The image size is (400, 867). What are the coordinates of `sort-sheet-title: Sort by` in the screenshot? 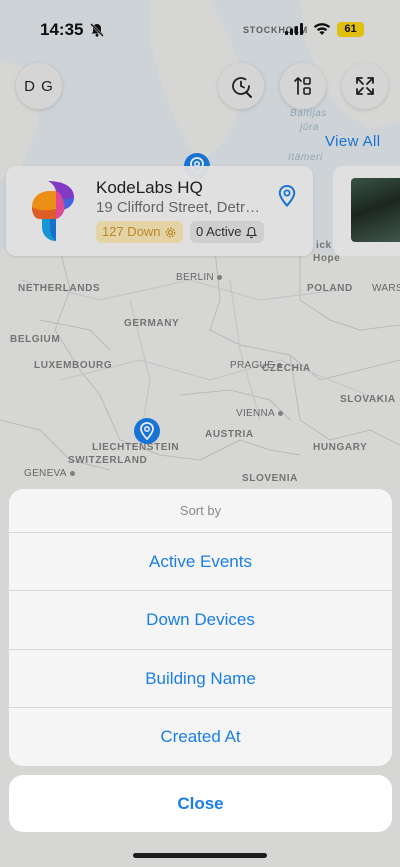 It's located at (200, 511).